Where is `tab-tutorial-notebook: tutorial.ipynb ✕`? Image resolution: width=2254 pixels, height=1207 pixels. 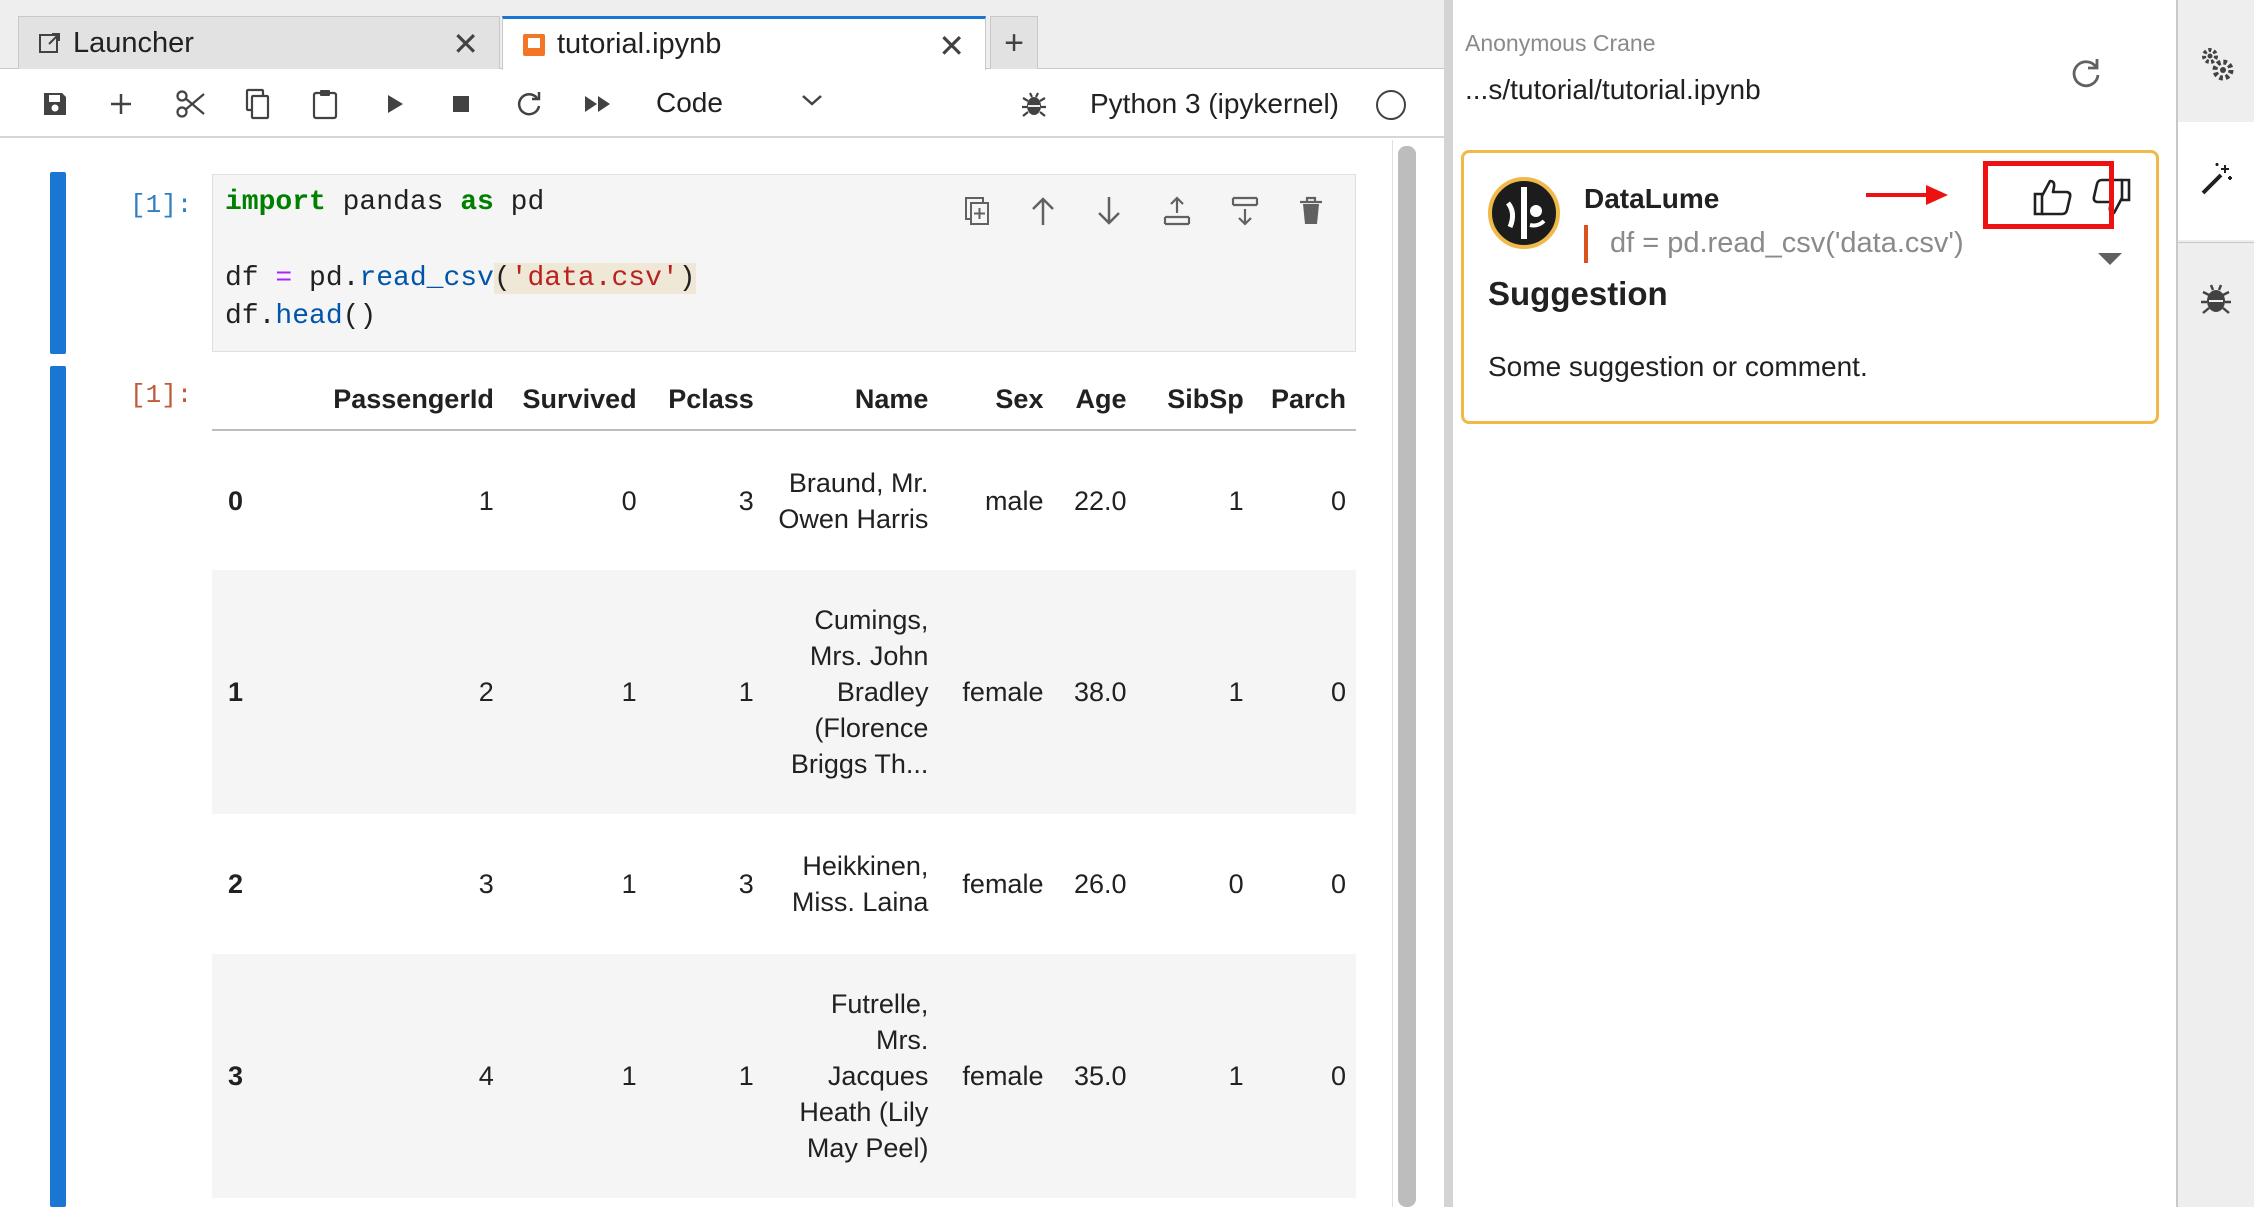 tab-tutorial-notebook: tutorial.ipynb ✕ is located at coordinates (744, 43).